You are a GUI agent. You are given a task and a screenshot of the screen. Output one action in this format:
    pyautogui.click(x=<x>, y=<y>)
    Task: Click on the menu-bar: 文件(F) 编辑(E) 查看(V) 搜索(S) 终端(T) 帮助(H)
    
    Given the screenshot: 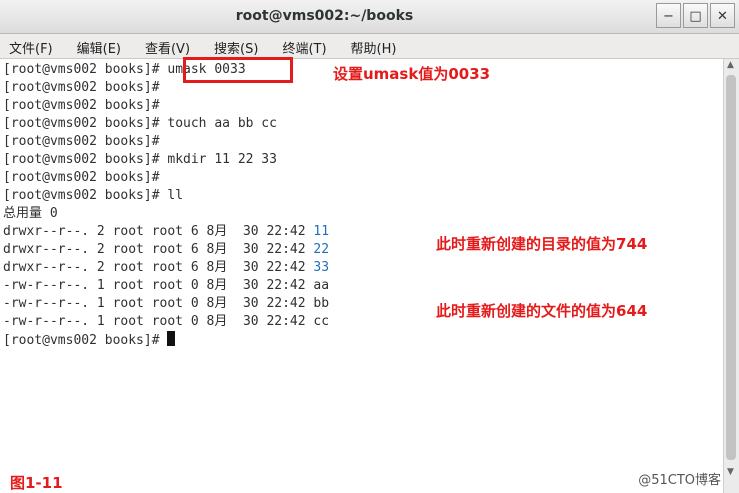 What is the action you would take?
    pyautogui.click(x=369, y=46)
    